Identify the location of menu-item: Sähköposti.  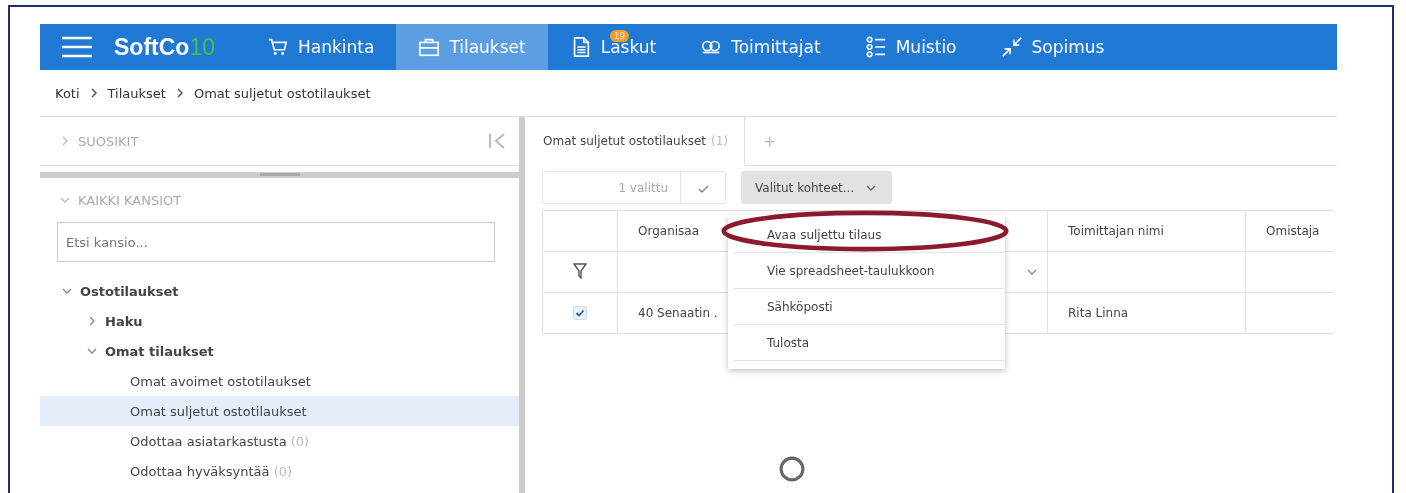
(869, 307).